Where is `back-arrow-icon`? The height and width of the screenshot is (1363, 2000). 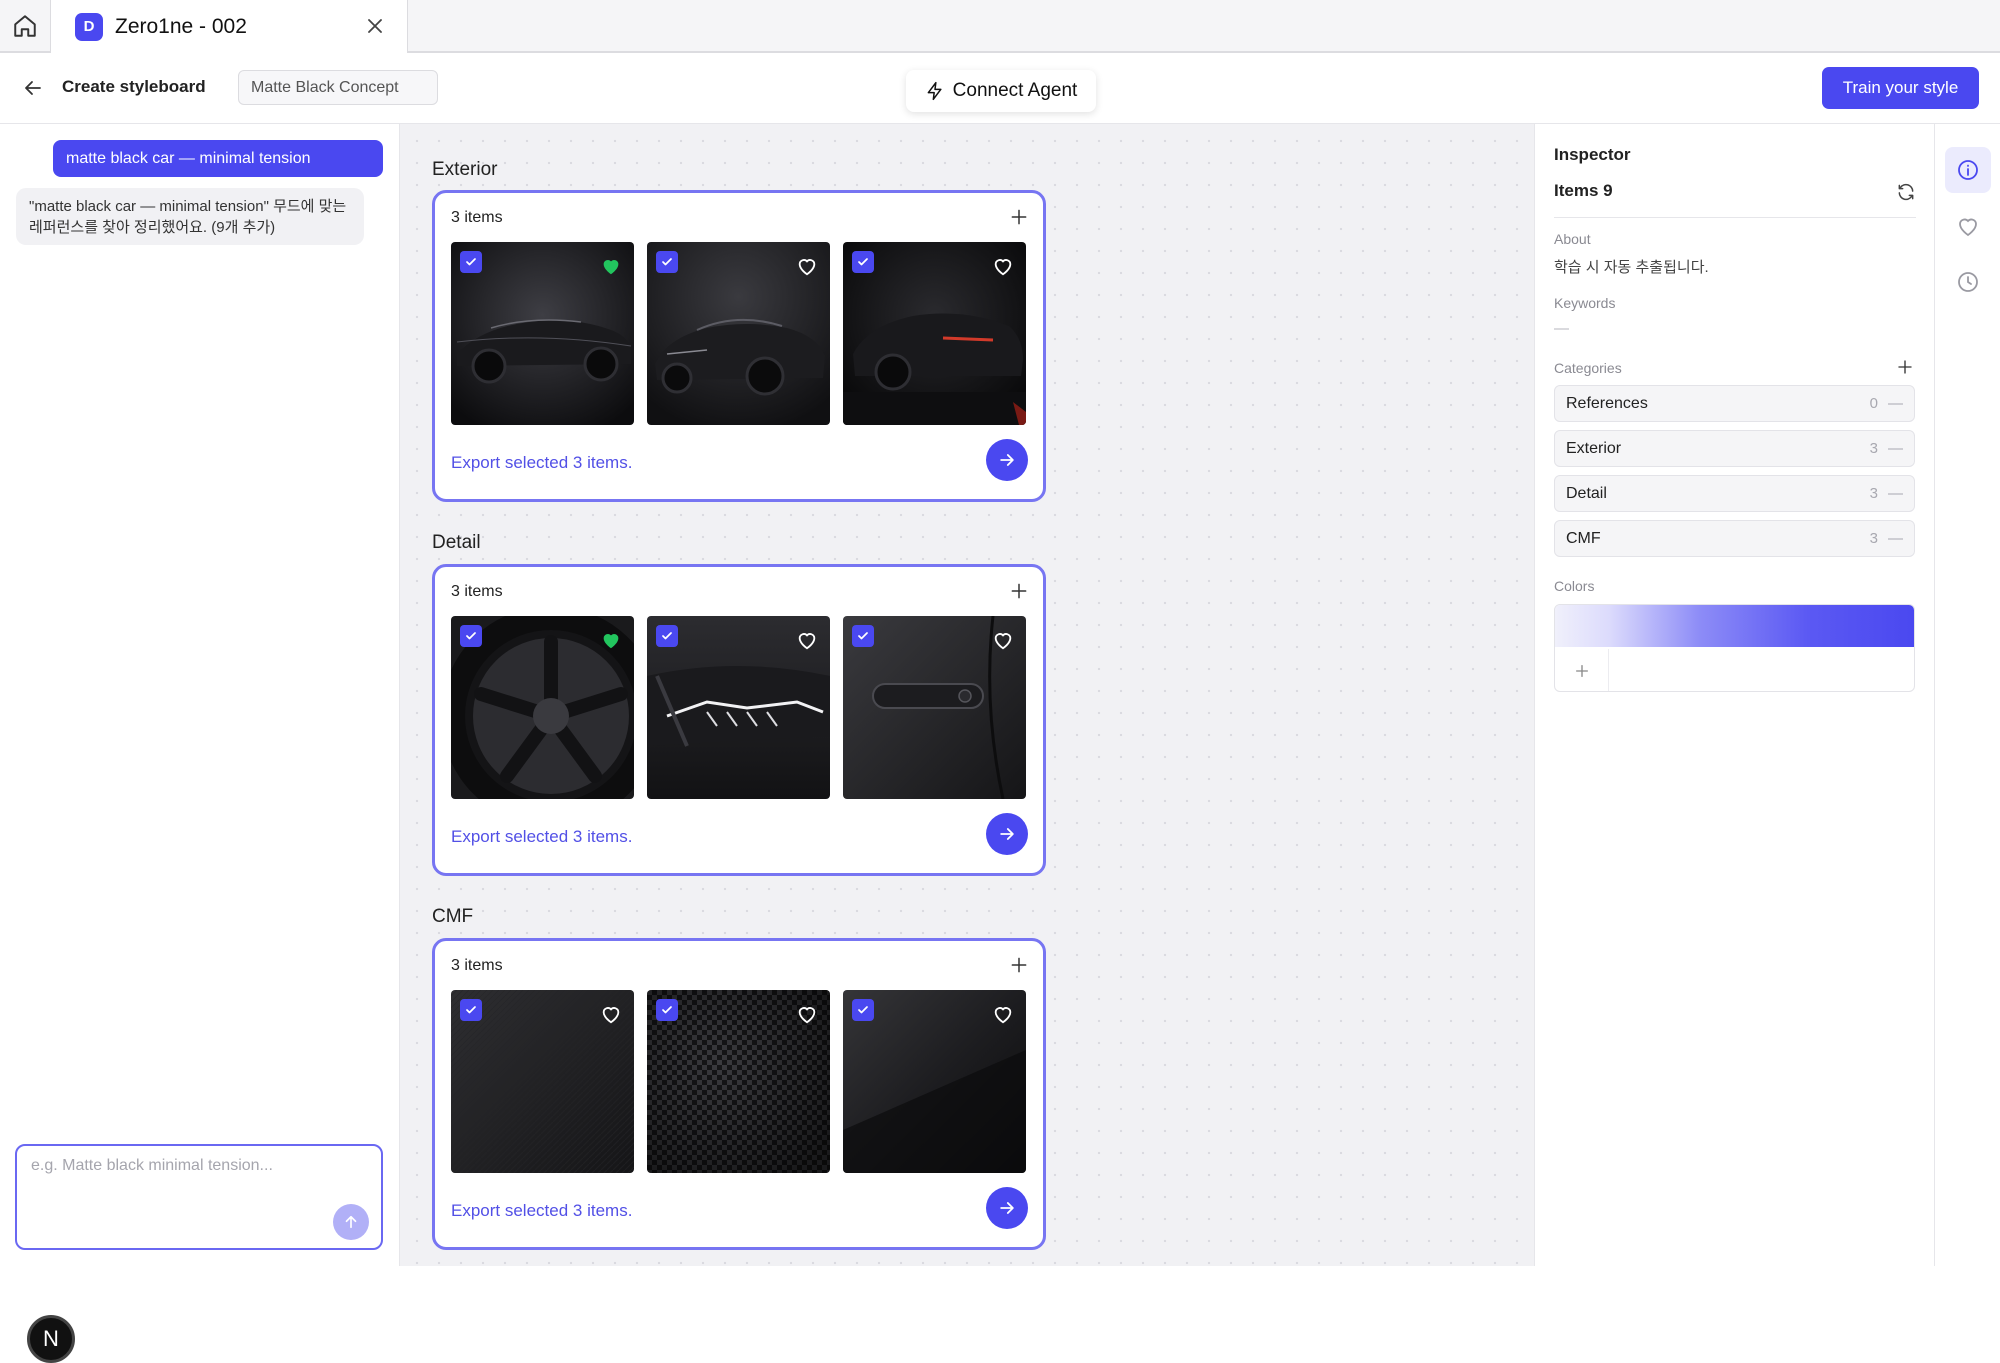
back-arrow-icon is located at coordinates (33, 88).